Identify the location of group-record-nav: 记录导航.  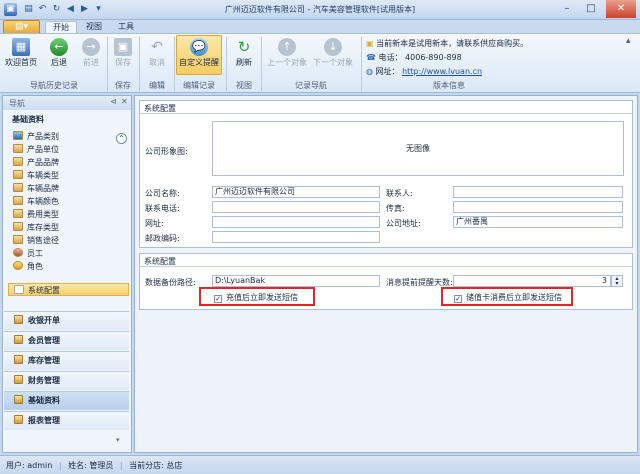
(311, 85).